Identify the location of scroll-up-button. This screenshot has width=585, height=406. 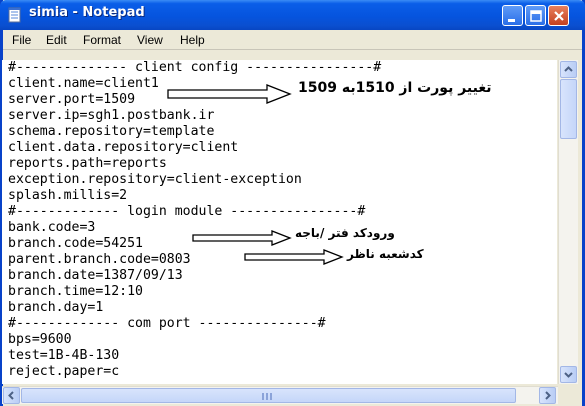
(568, 69).